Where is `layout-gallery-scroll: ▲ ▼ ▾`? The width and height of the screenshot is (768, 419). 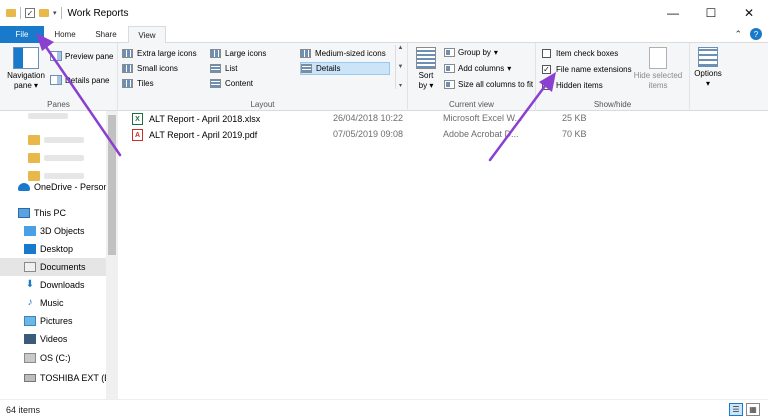 layout-gallery-scroll: ▲ ▼ ▾ is located at coordinates (400, 67).